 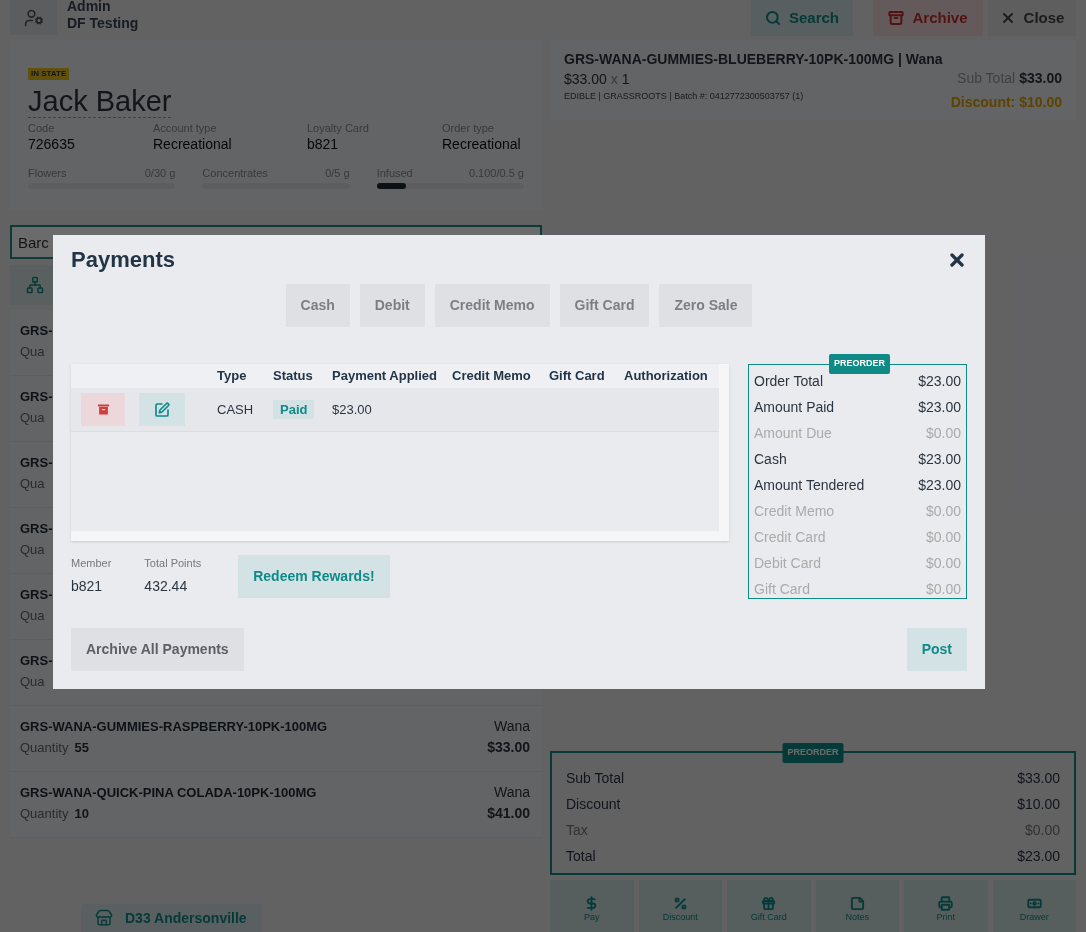 What do you see at coordinates (592, 906) in the screenshot?
I see `action-button: Pay` at bounding box center [592, 906].